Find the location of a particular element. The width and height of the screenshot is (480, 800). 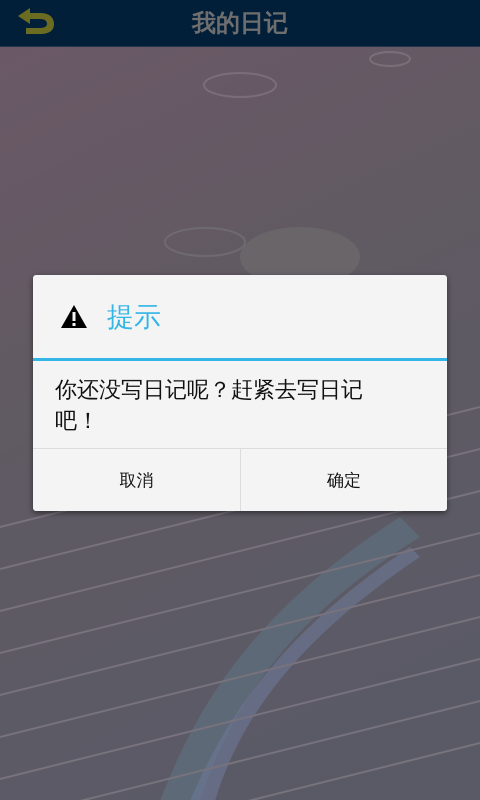

dialog-button: 取消 is located at coordinates (136, 480).